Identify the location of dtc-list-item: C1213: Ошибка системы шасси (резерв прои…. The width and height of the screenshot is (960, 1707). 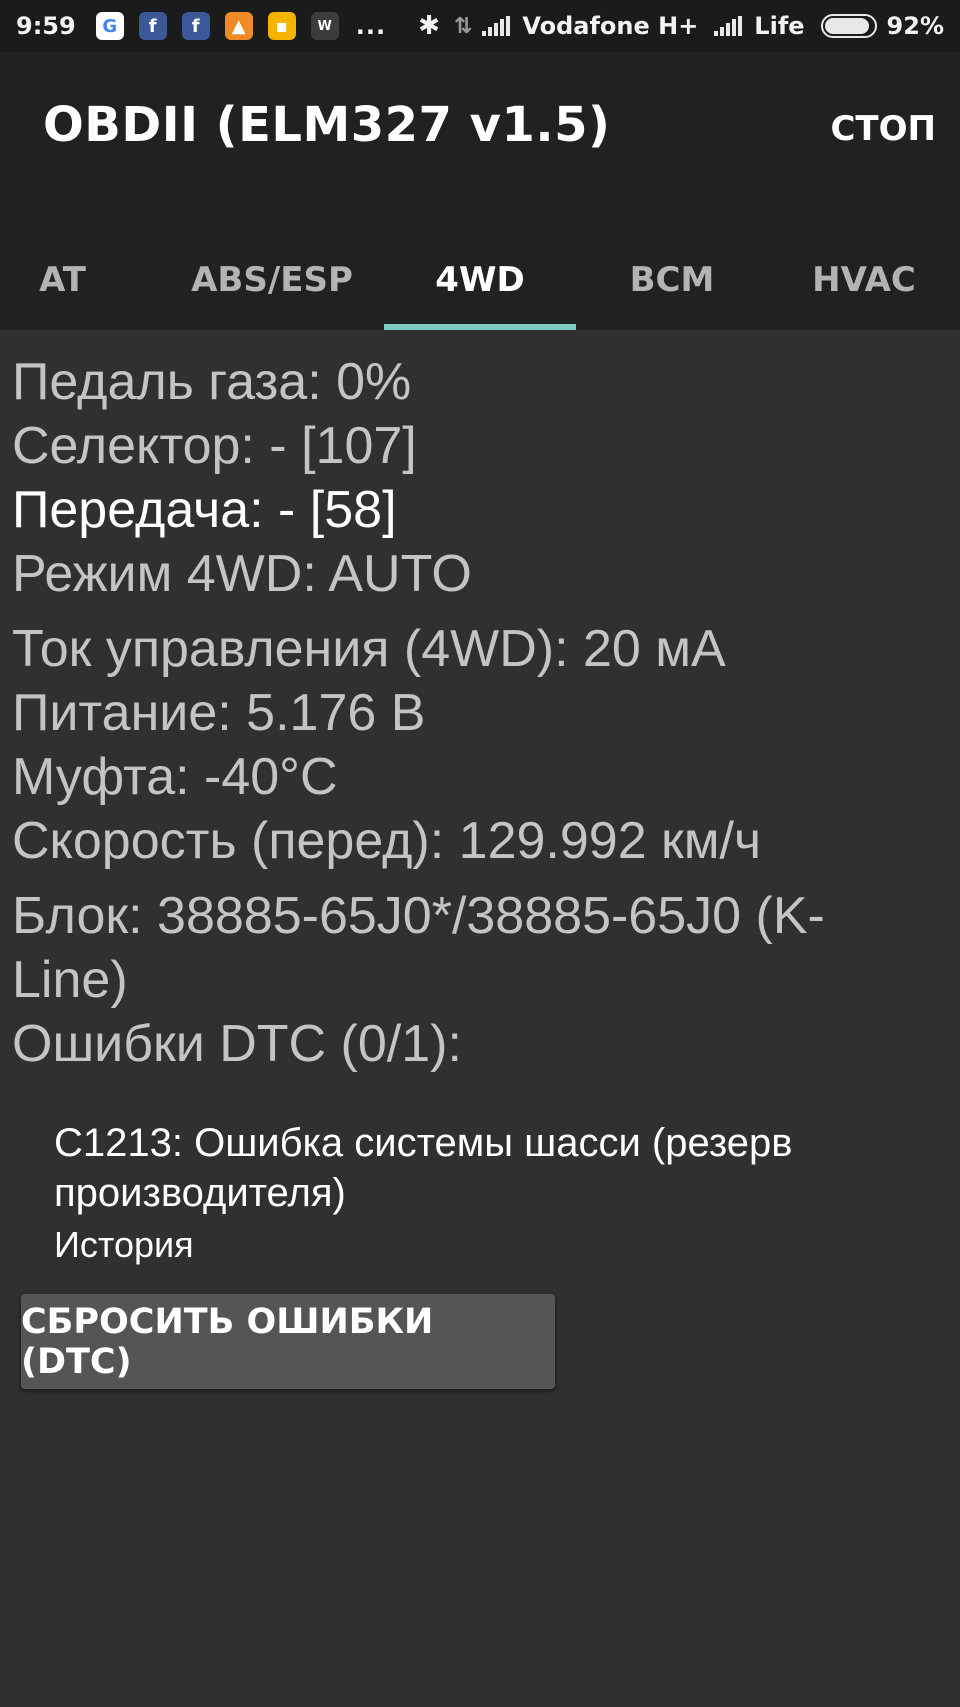
(494, 1193).